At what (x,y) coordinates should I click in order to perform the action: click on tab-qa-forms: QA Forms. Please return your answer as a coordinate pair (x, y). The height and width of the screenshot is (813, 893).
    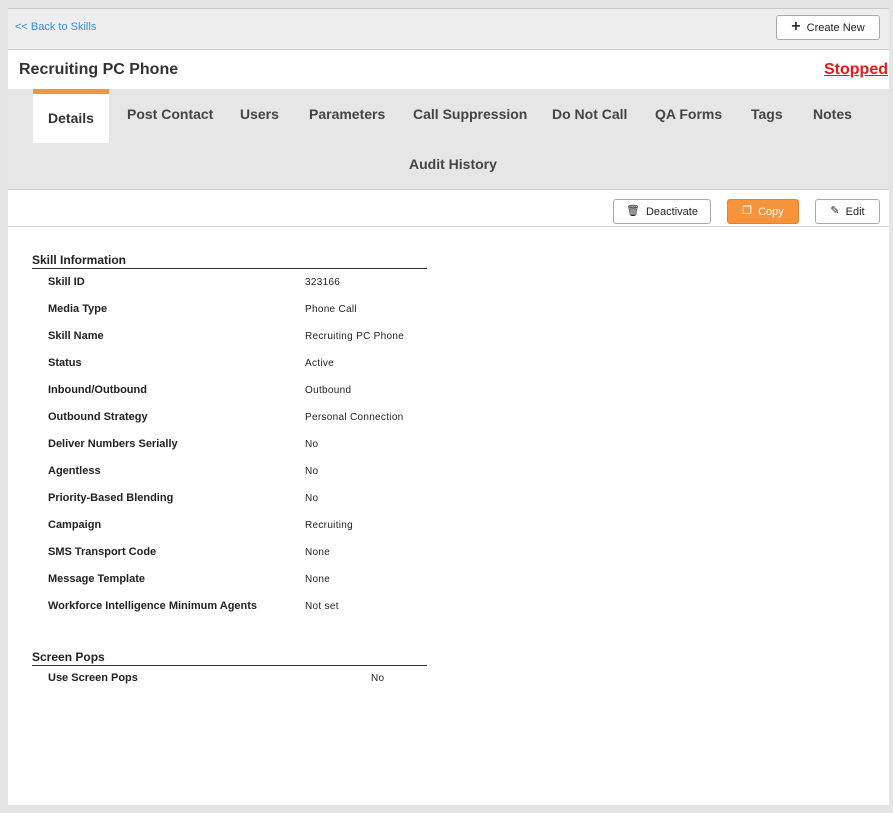
    Looking at the image, I should click on (688, 114).